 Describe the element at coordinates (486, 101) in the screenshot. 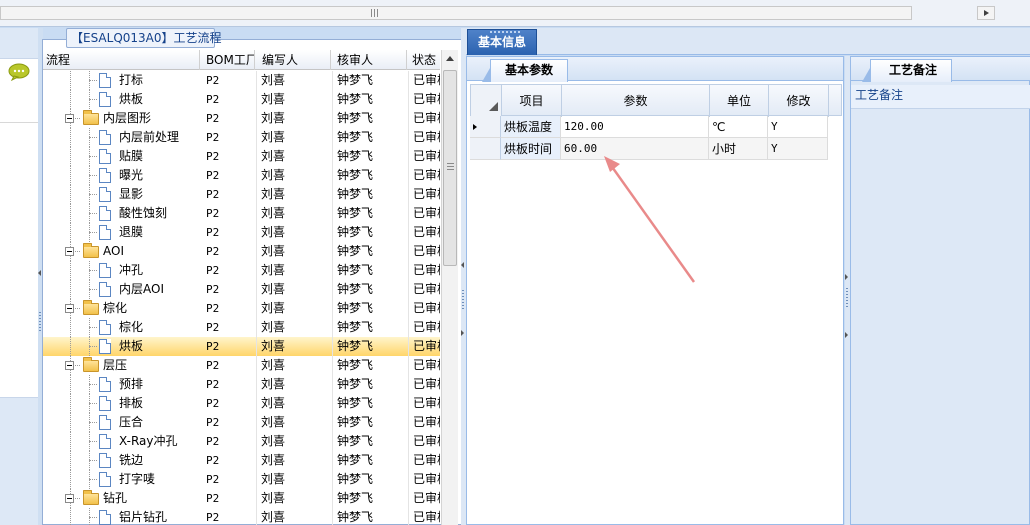

I see `row-selector-header` at that location.